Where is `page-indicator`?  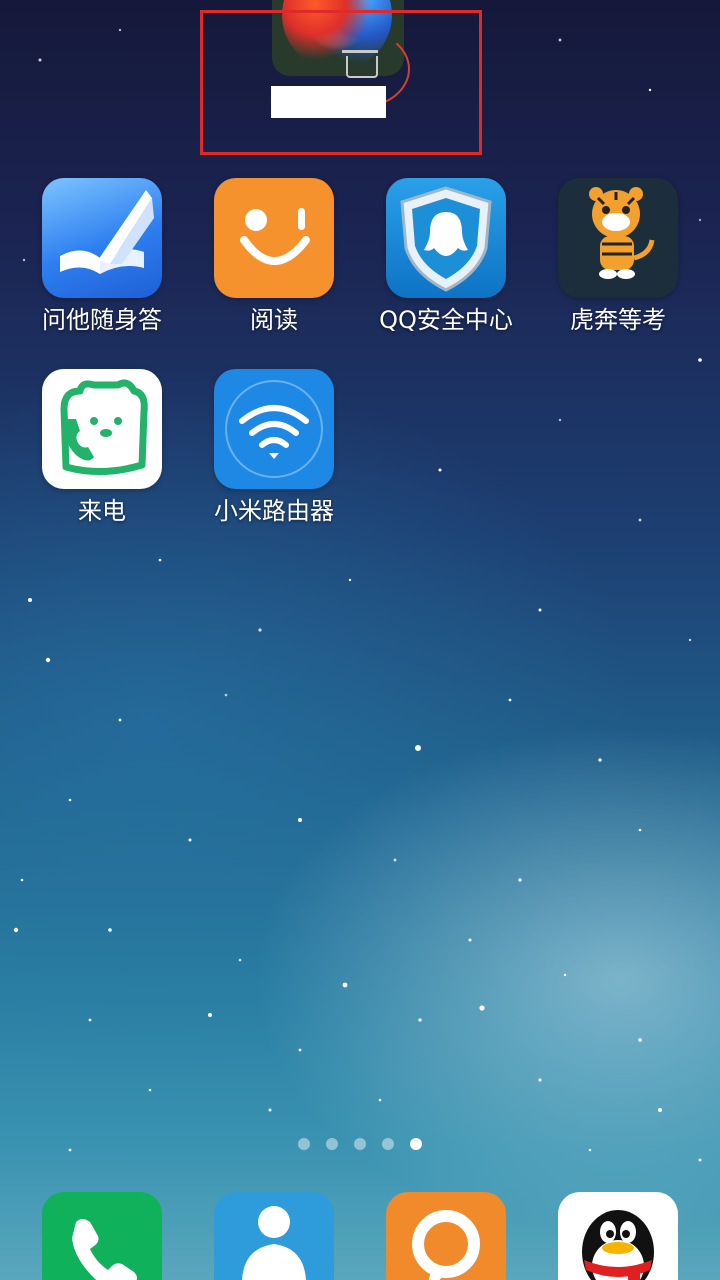 page-indicator is located at coordinates (360, 1146).